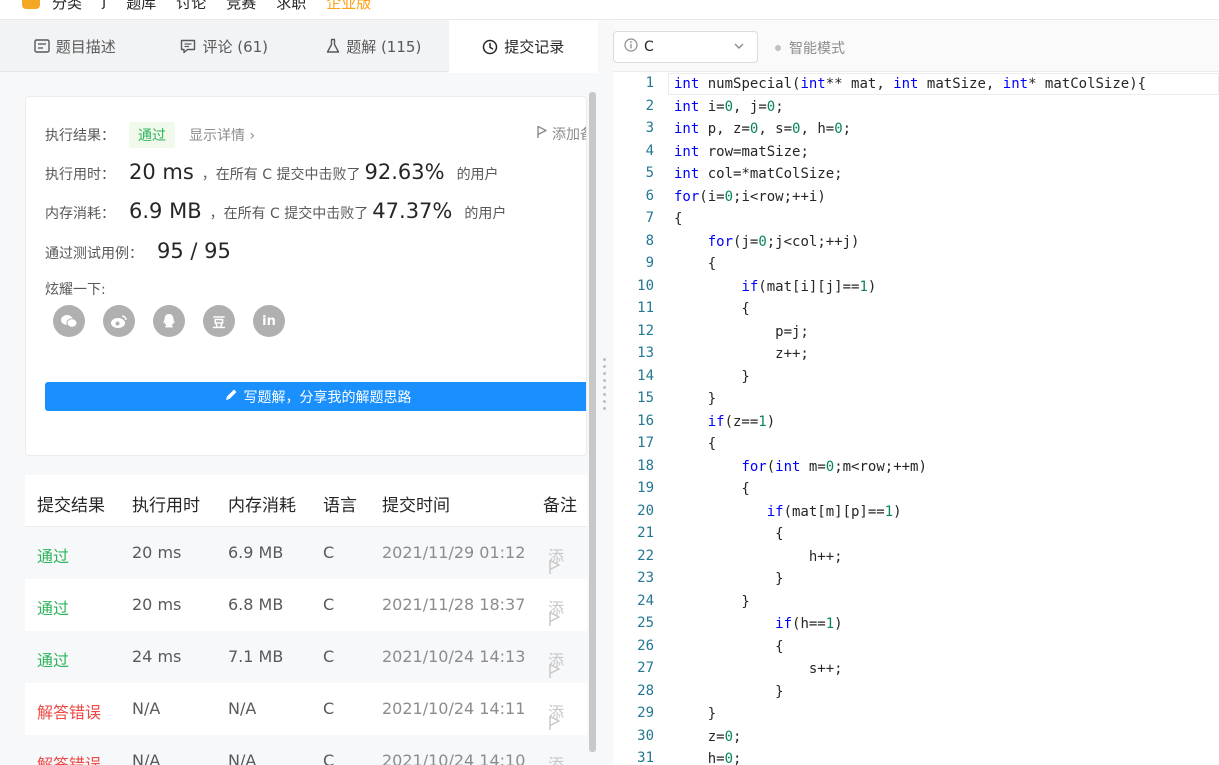 This screenshot has height=765, width=1219. What do you see at coordinates (119, 321) in the screenshot?
I see `weibo-icon` at bounding box center [119, 321].